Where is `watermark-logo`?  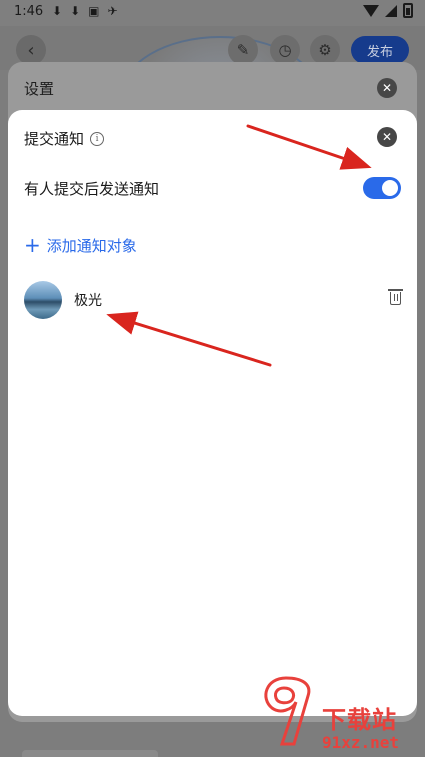 watermark-logo is located at coordinates (287, 711).